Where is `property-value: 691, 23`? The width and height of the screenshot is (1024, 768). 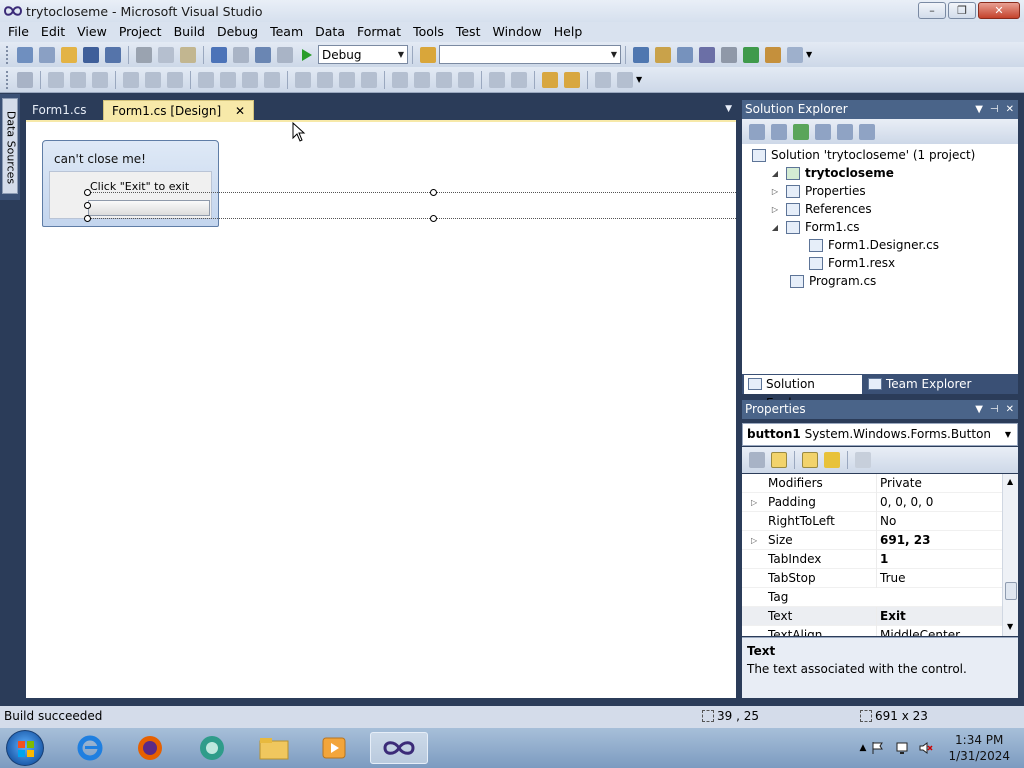
property-value: 691, 23 is located at coordinates (939, 540).